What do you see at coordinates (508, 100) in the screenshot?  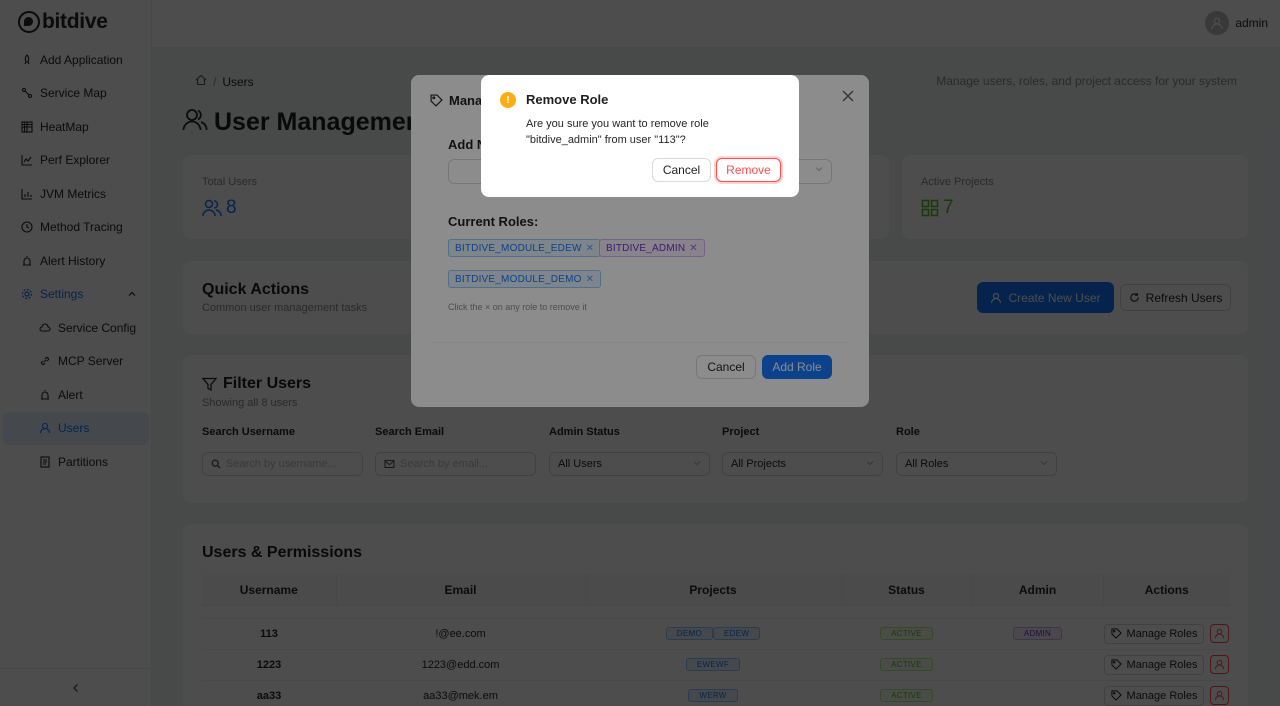 I see `exclamation-icon: !` at bounding box center [508, 100].